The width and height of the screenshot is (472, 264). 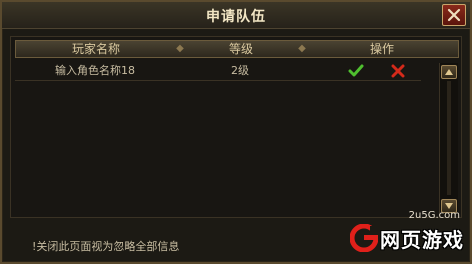 I want to click on title-bar: 申请队伍, so click(x=236, y=15).